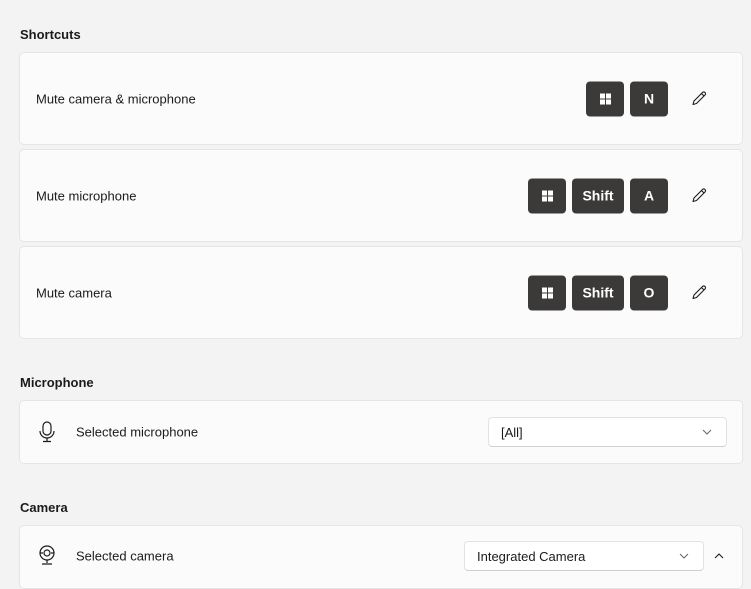  What do you see at coordinates (137, 432) in the screenshot?
I see `microphone-label: Selected microphone` at bounding box center [137, 432].